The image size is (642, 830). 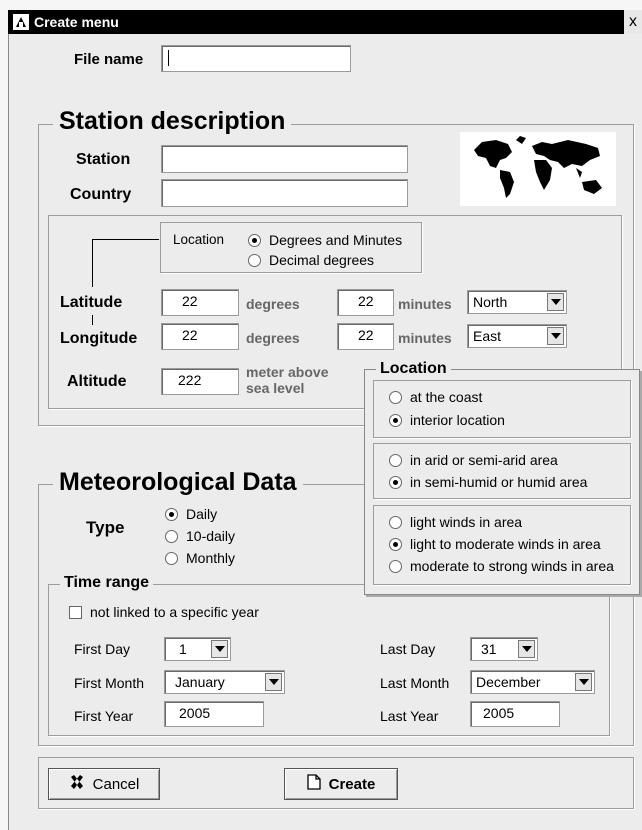 I want to click on first-year-label: First Year, so click(x=104, y=716).